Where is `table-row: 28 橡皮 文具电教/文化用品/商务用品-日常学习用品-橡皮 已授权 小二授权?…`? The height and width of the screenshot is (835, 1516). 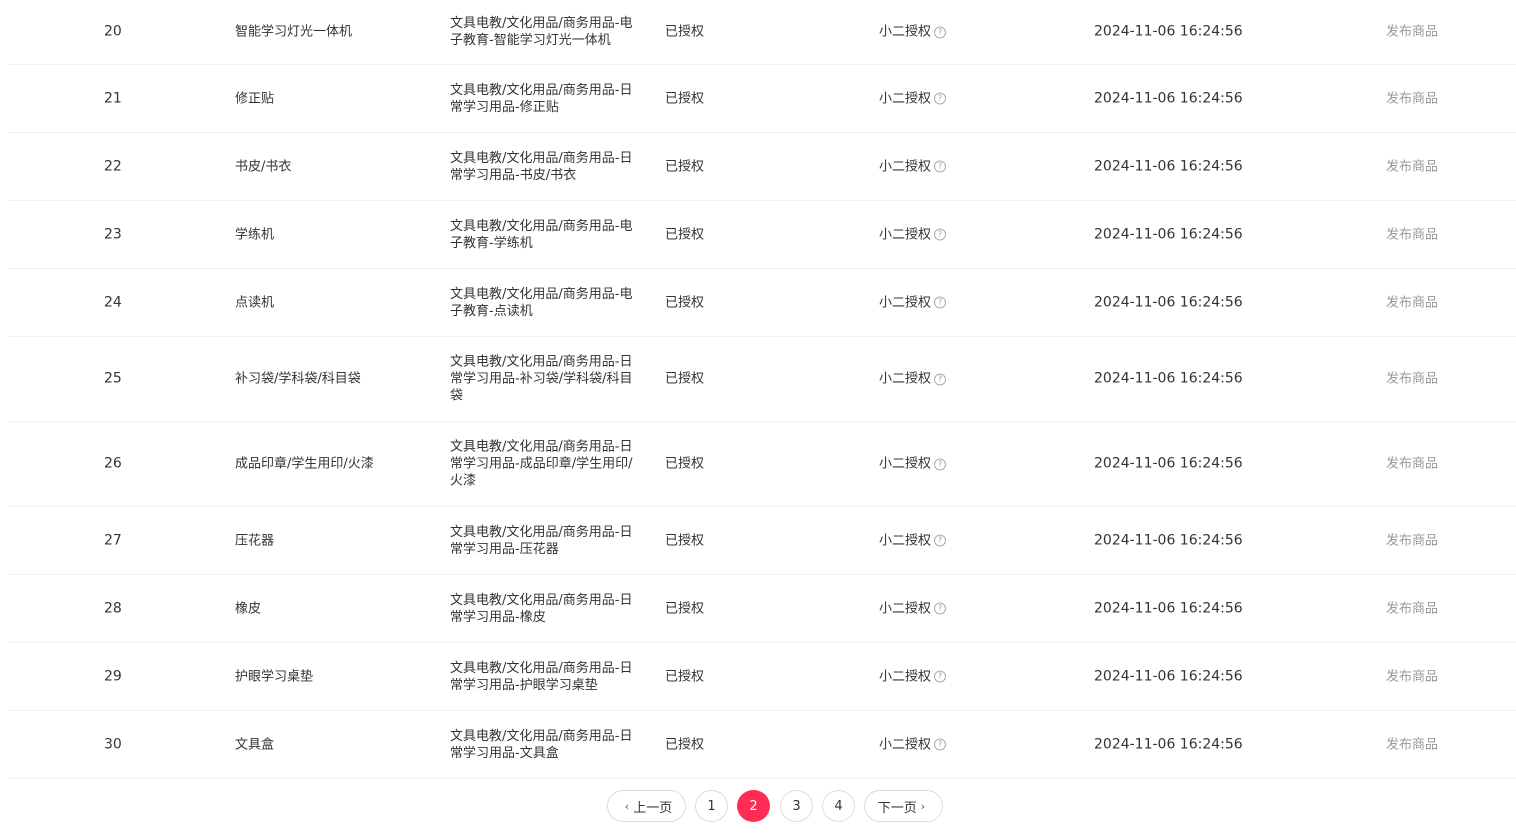
table-row: 28 橡皮 文具电教/文化用品/商务用品-日常学习用品-橡皮 已授权 小二授权?… is located at coordinates (762, 609).